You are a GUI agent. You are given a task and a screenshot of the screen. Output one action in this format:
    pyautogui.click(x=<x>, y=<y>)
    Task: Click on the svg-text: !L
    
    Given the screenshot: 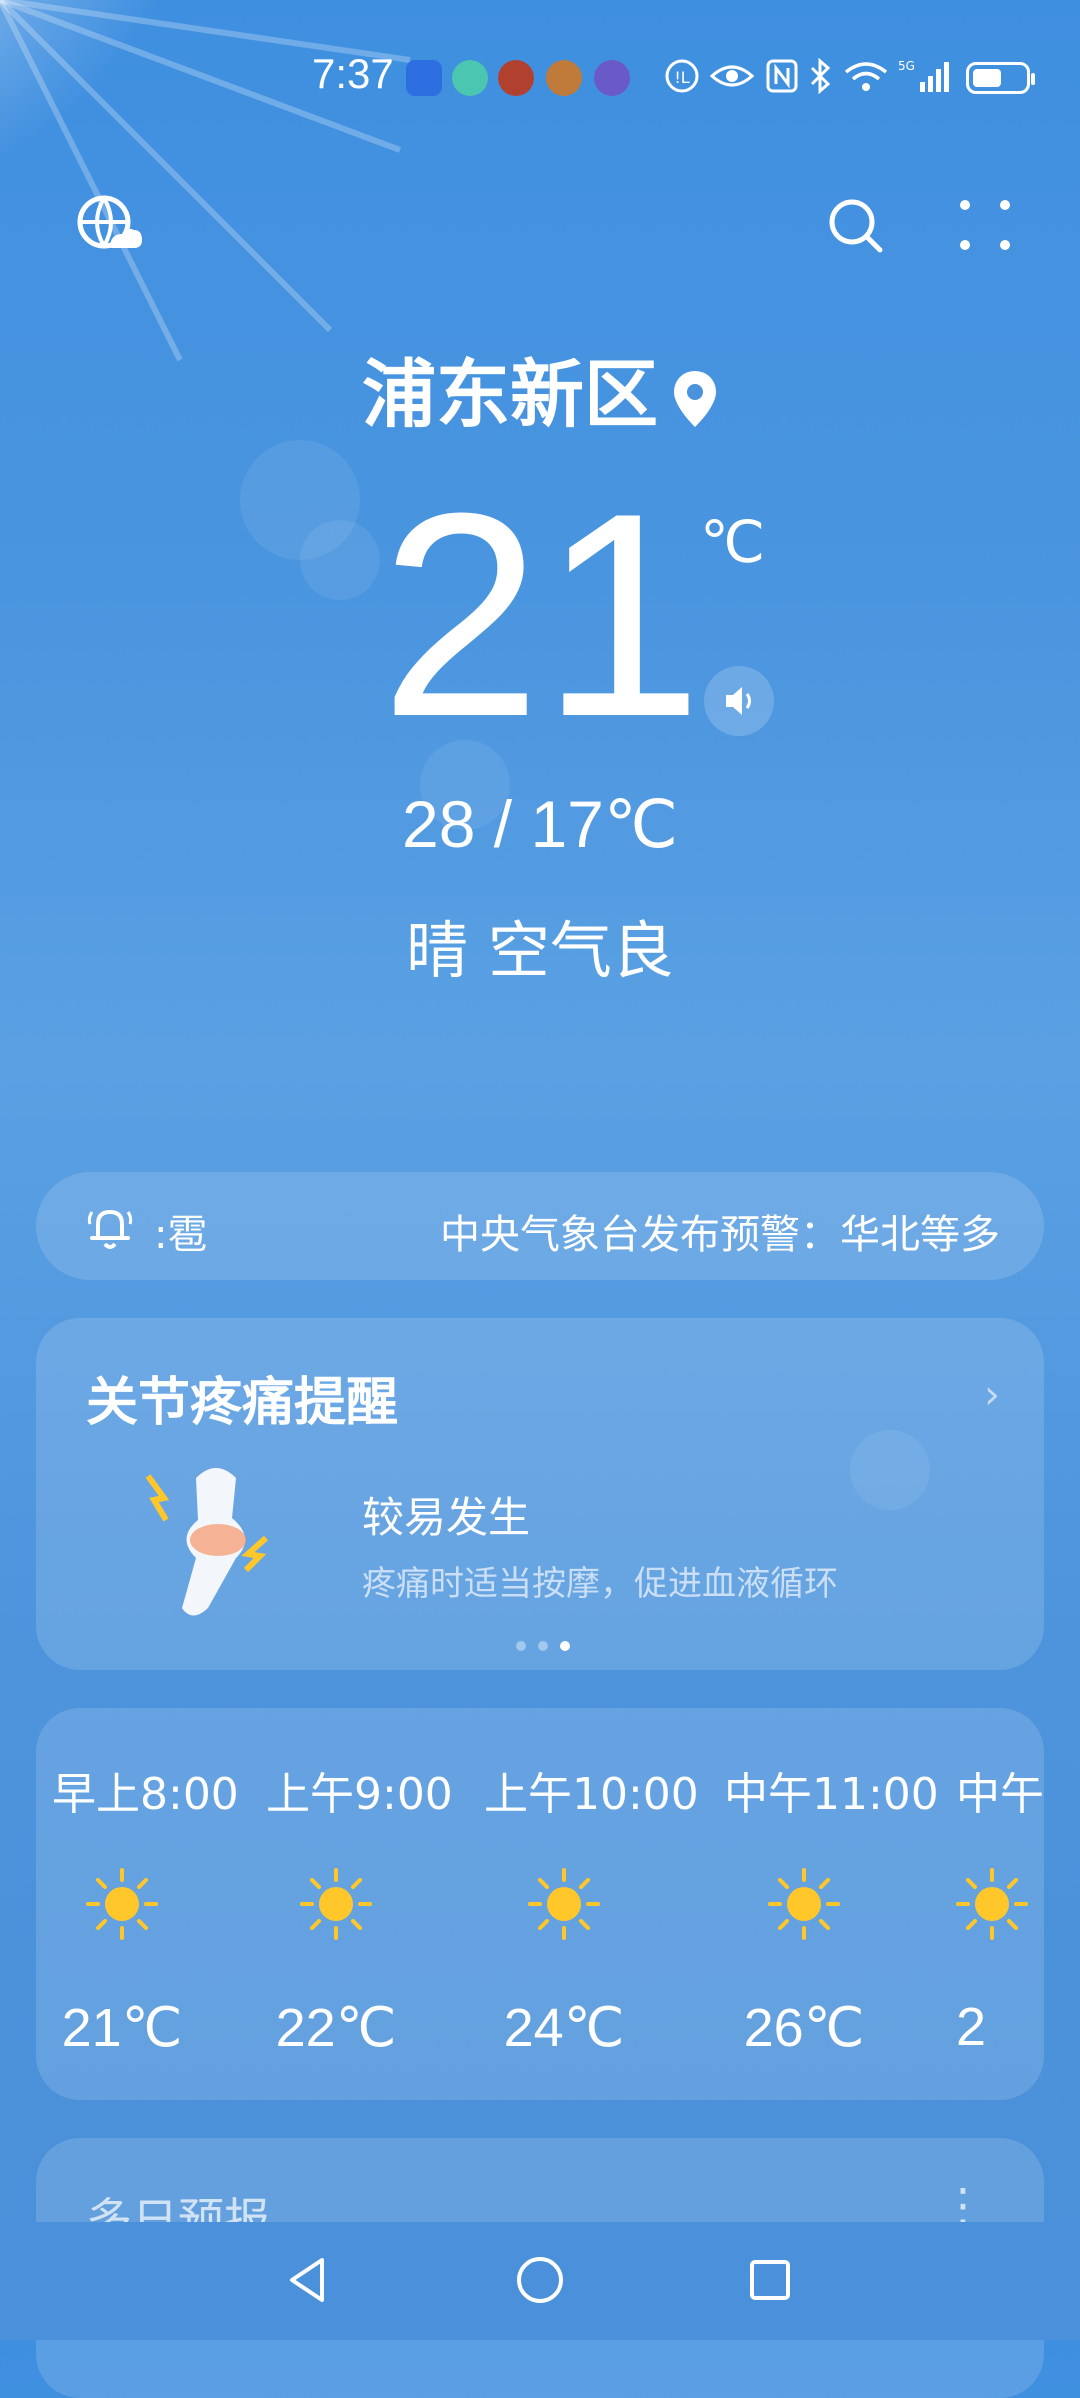 What is the action you would take?
    pyautogui.click(x=681, y=77)
    